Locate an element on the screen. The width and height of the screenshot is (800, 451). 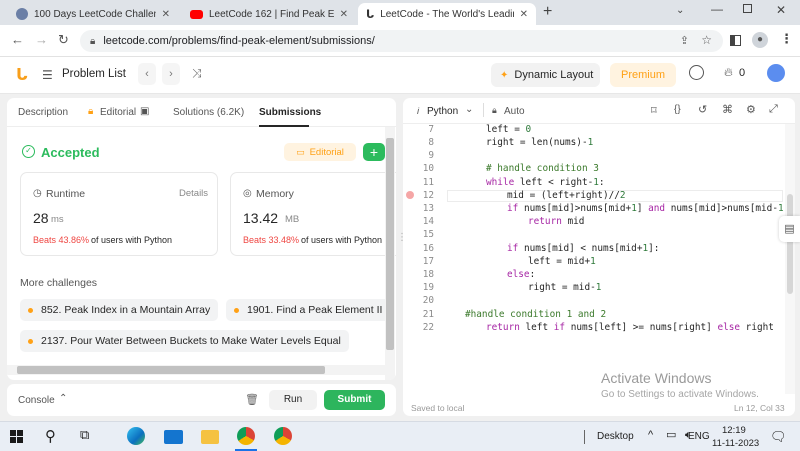
line-number: 7 is located at coordinates (431, 129).